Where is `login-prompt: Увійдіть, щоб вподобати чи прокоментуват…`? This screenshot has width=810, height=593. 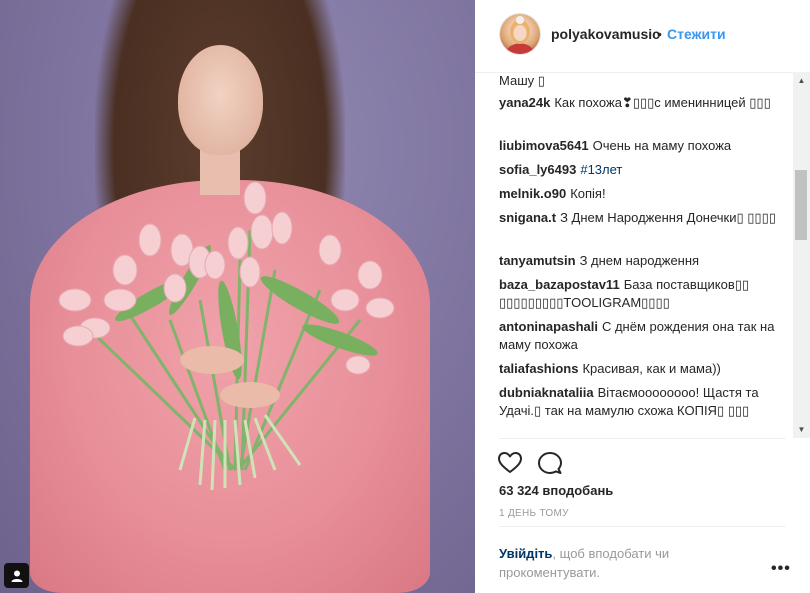 login-prompt: Увійдіть, щоб вподобати чи прокоментуват… is located at coordinates (624, 563).